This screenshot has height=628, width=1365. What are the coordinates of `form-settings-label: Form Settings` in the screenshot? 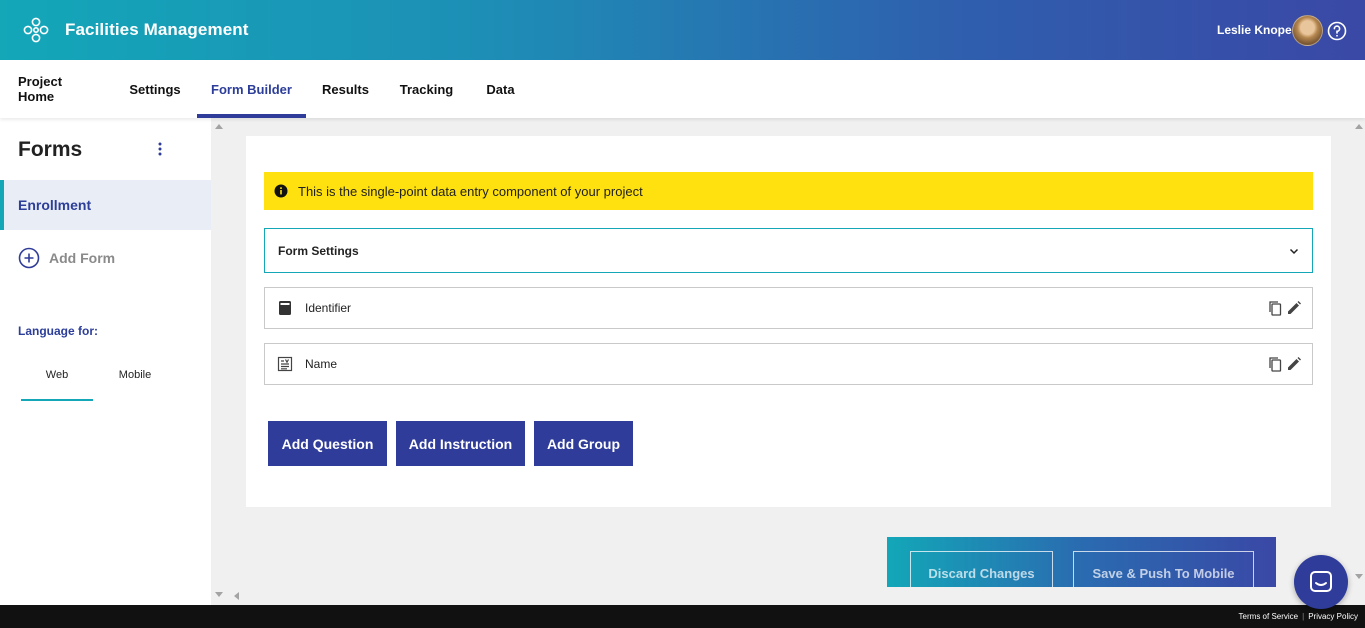 It's located at (318, 250).